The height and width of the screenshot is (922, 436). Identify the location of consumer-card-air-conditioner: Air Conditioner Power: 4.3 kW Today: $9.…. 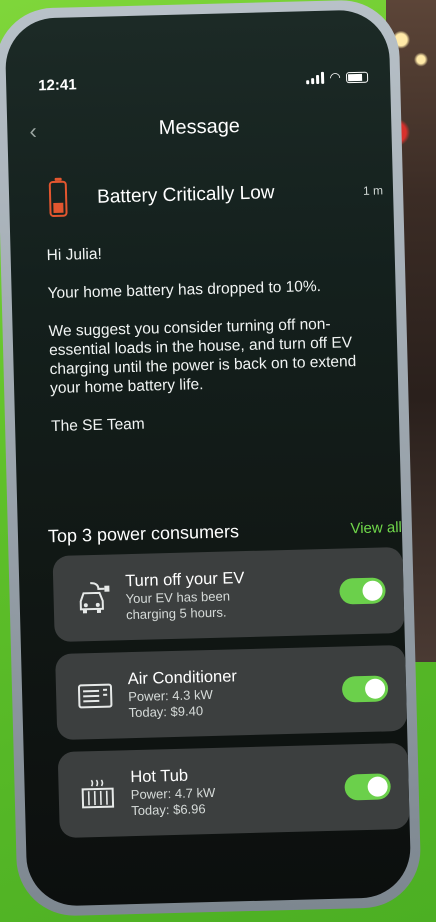
(231, 692).